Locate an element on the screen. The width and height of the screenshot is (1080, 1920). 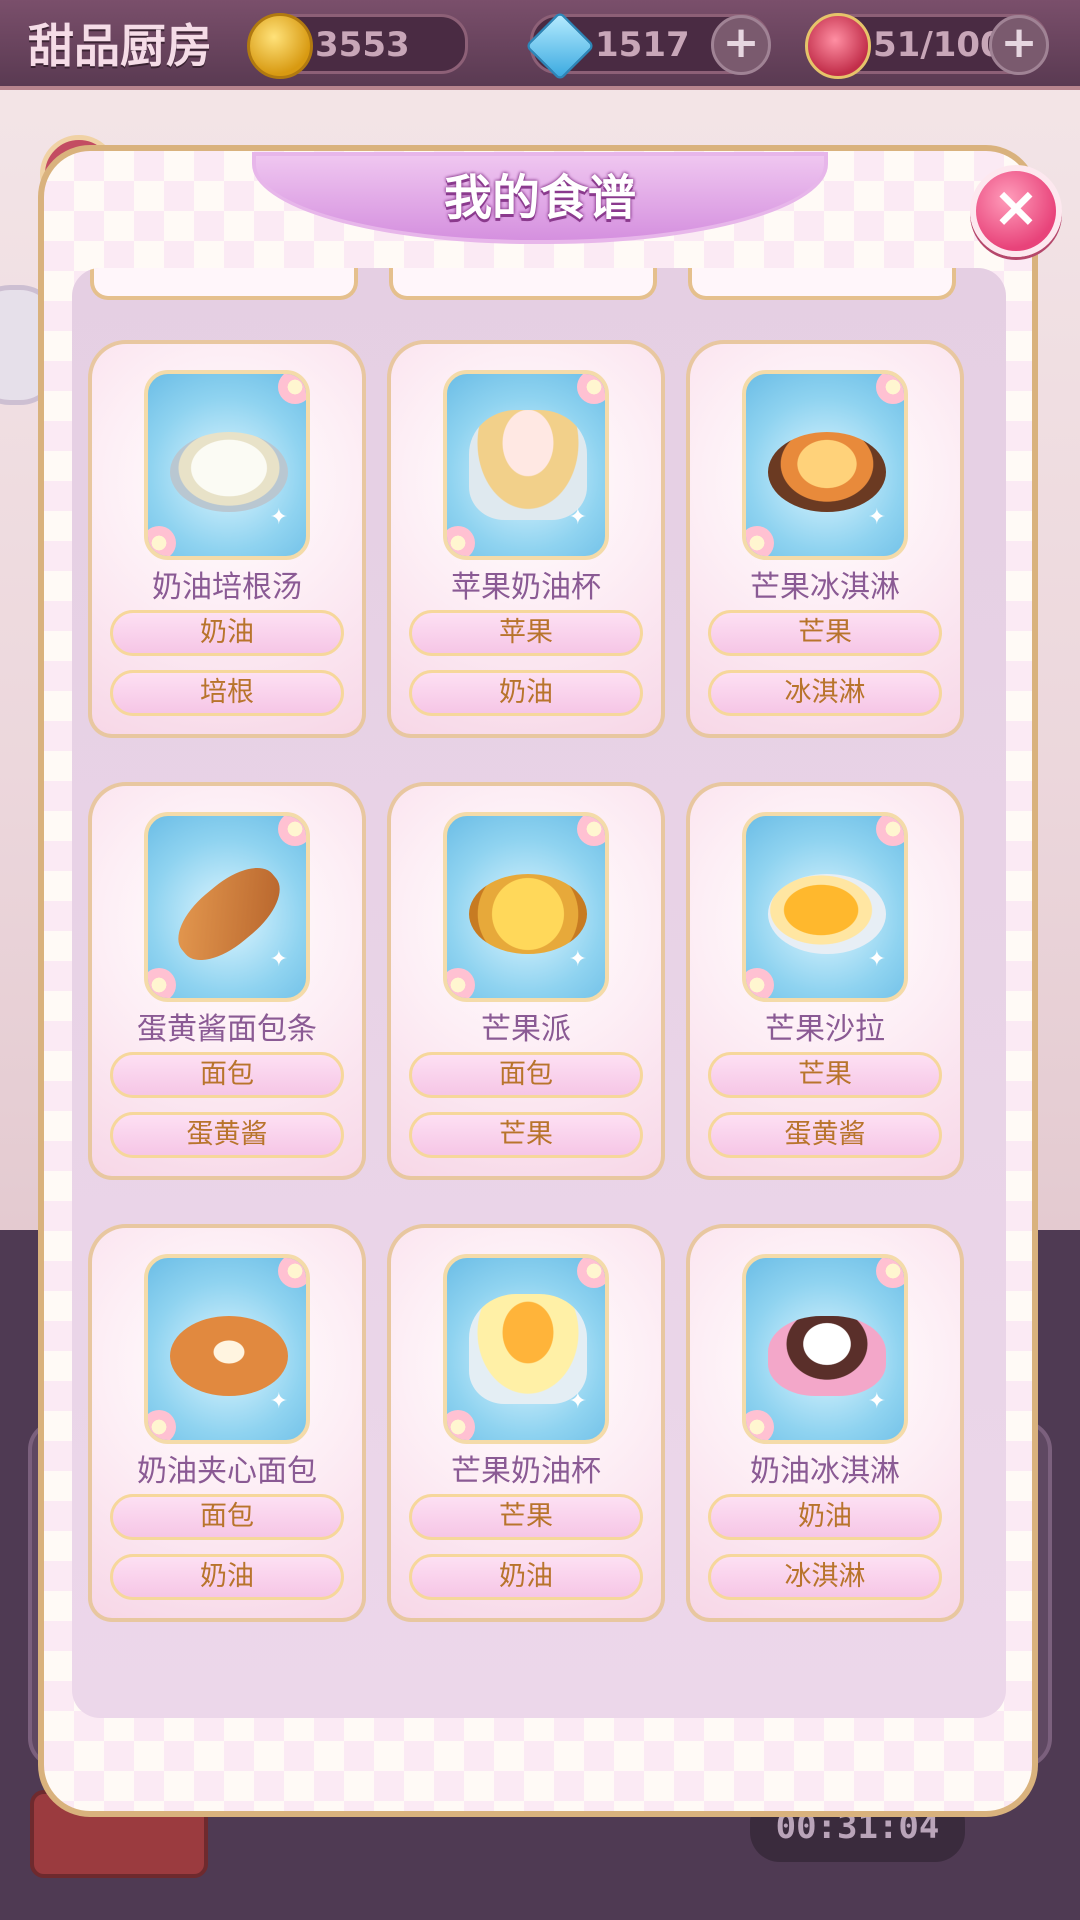
recipe-card: ✦ 奶油冰淇淋 奶油 冰淇淋 is located at coordinates (825, 1423).